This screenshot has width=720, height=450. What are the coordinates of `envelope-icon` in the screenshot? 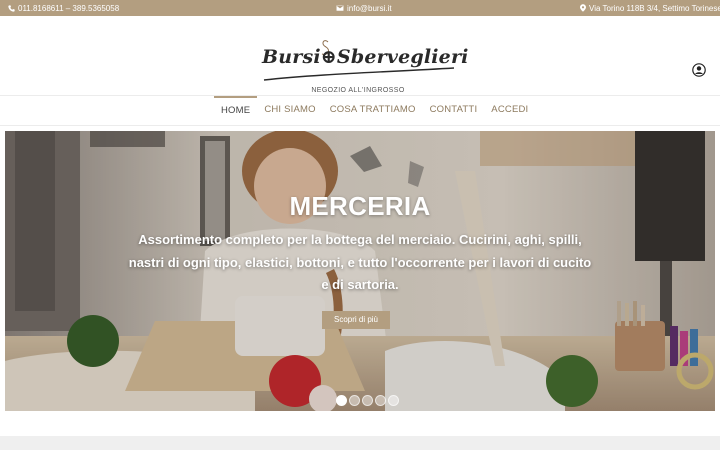 It's located at (340, 8).